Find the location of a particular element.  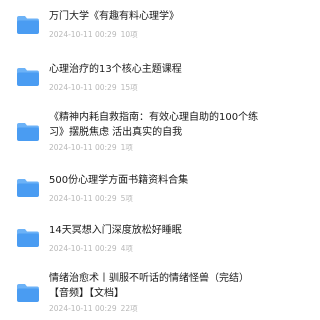

item-count: 4项 is located at coordinates (126, 248).